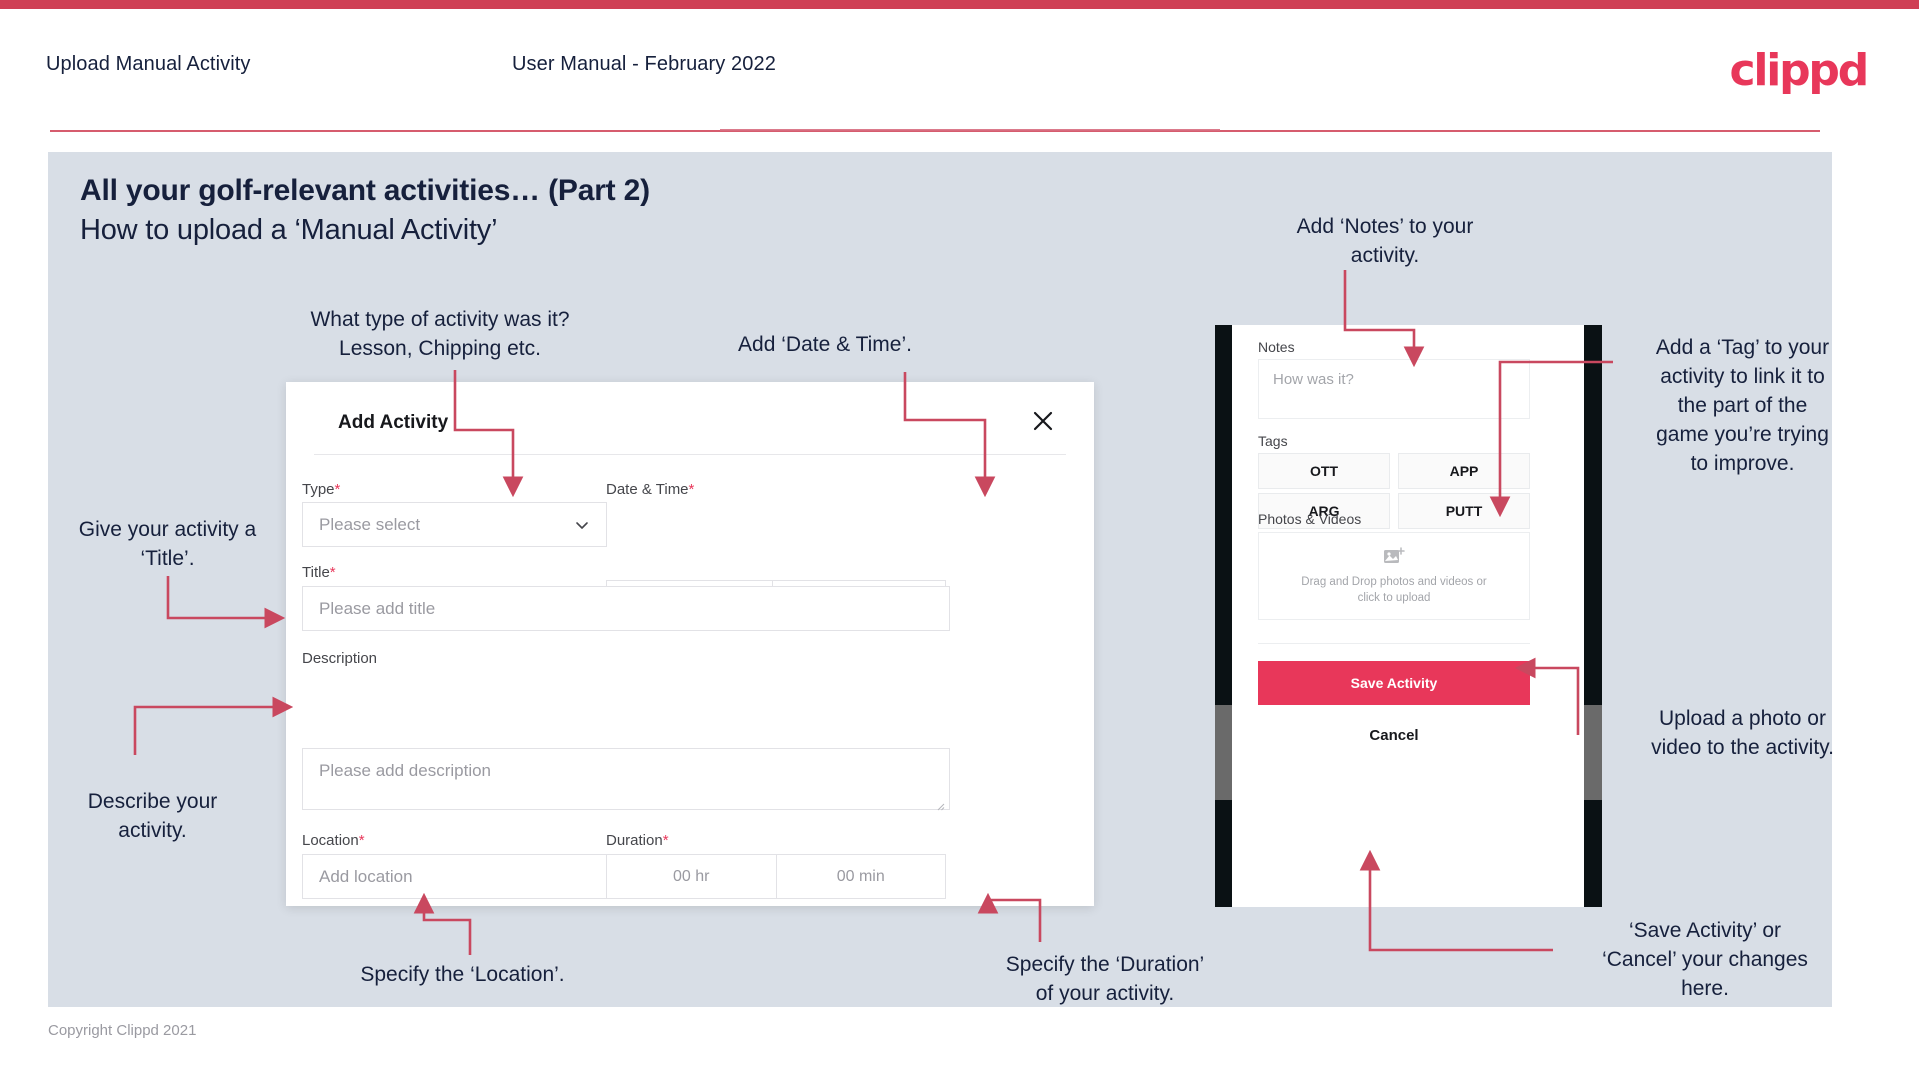 The width and height of the screenshot is (1919, 1079). I want to click on location-input: Add location, so click(454, 876).